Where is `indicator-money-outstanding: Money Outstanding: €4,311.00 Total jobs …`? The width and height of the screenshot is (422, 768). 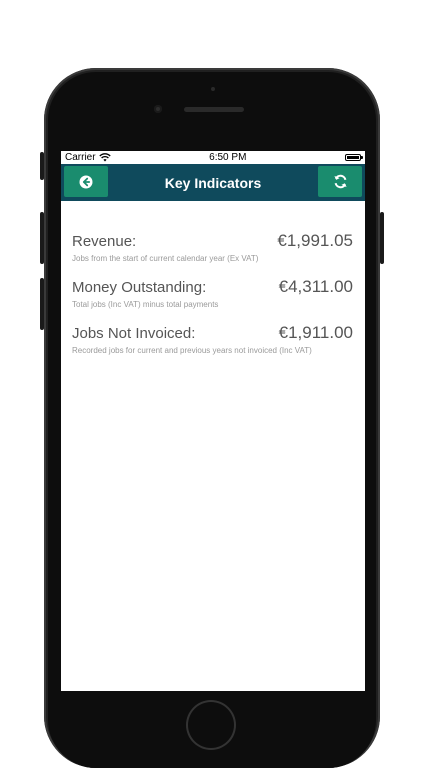
indicator-money-outstanding: Money Outstanding: €4,311.00 Total jobs … is located at coordinates (212, 293).